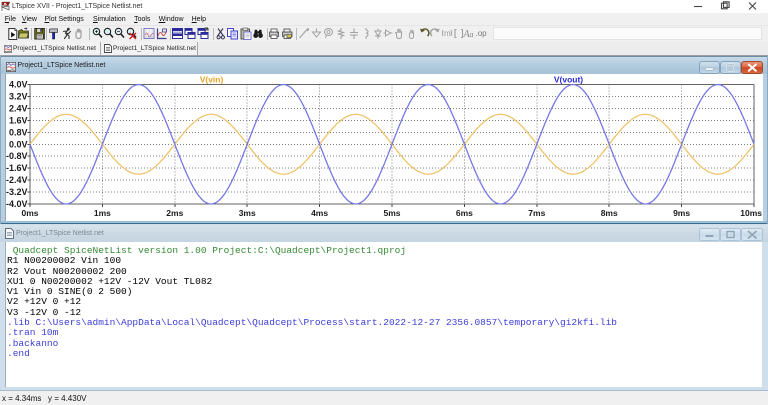 The width and height of the screenshot is (768, 405). What do you see at coordinates (568, 80) in the screenshot?
I see `svg-text: V(vout)` at bounding box center [568, 80].